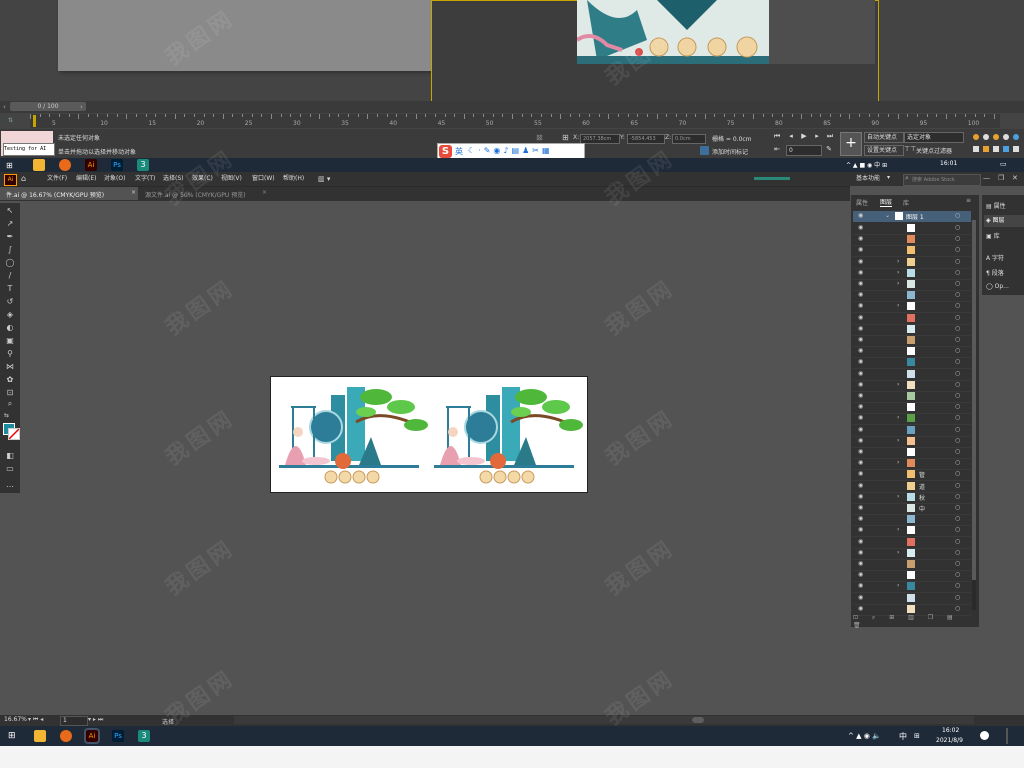 This screenshot has width=1024, height=768. Describe the element at coordinates (1003, 164) in the screenshot. I see `notification-icon: ▭` at that location.